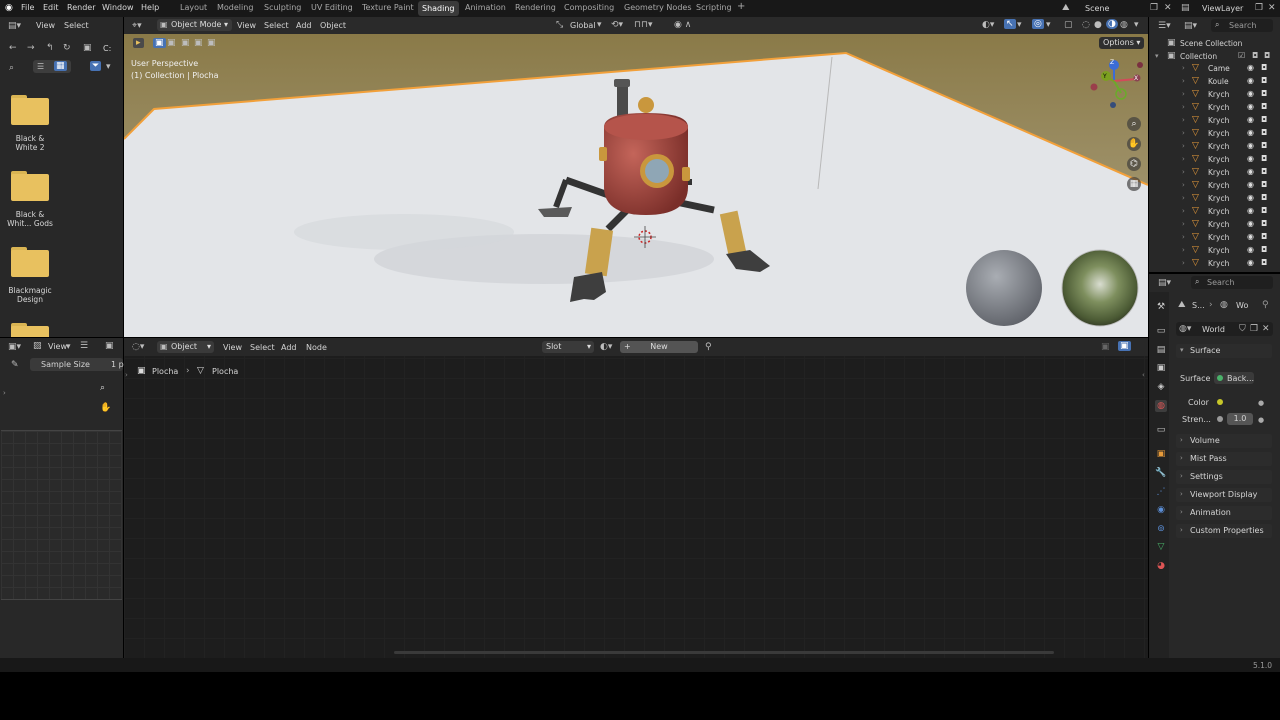 This screenshot has height=720, width=1280. I want to click on output-tab-icon: ▤, so click(1161, 350).